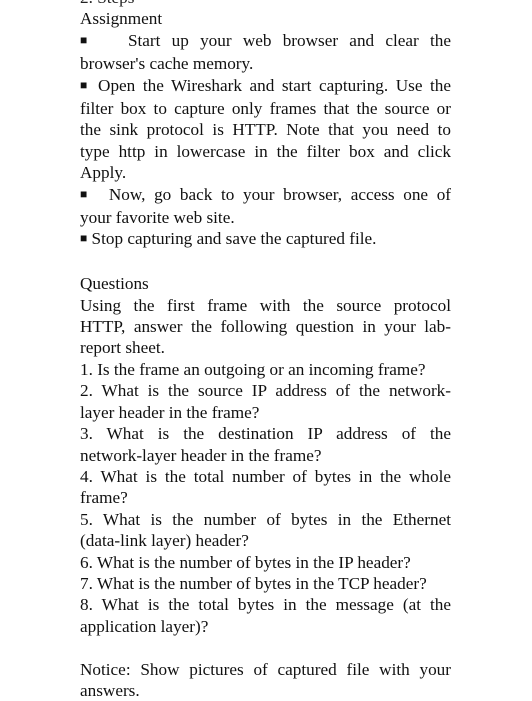 This screenshot has width=532, height=701. Describe the element at coordinates (103, 173) in the screenshot. I see `step-2-line-5: Apply.` at that location.